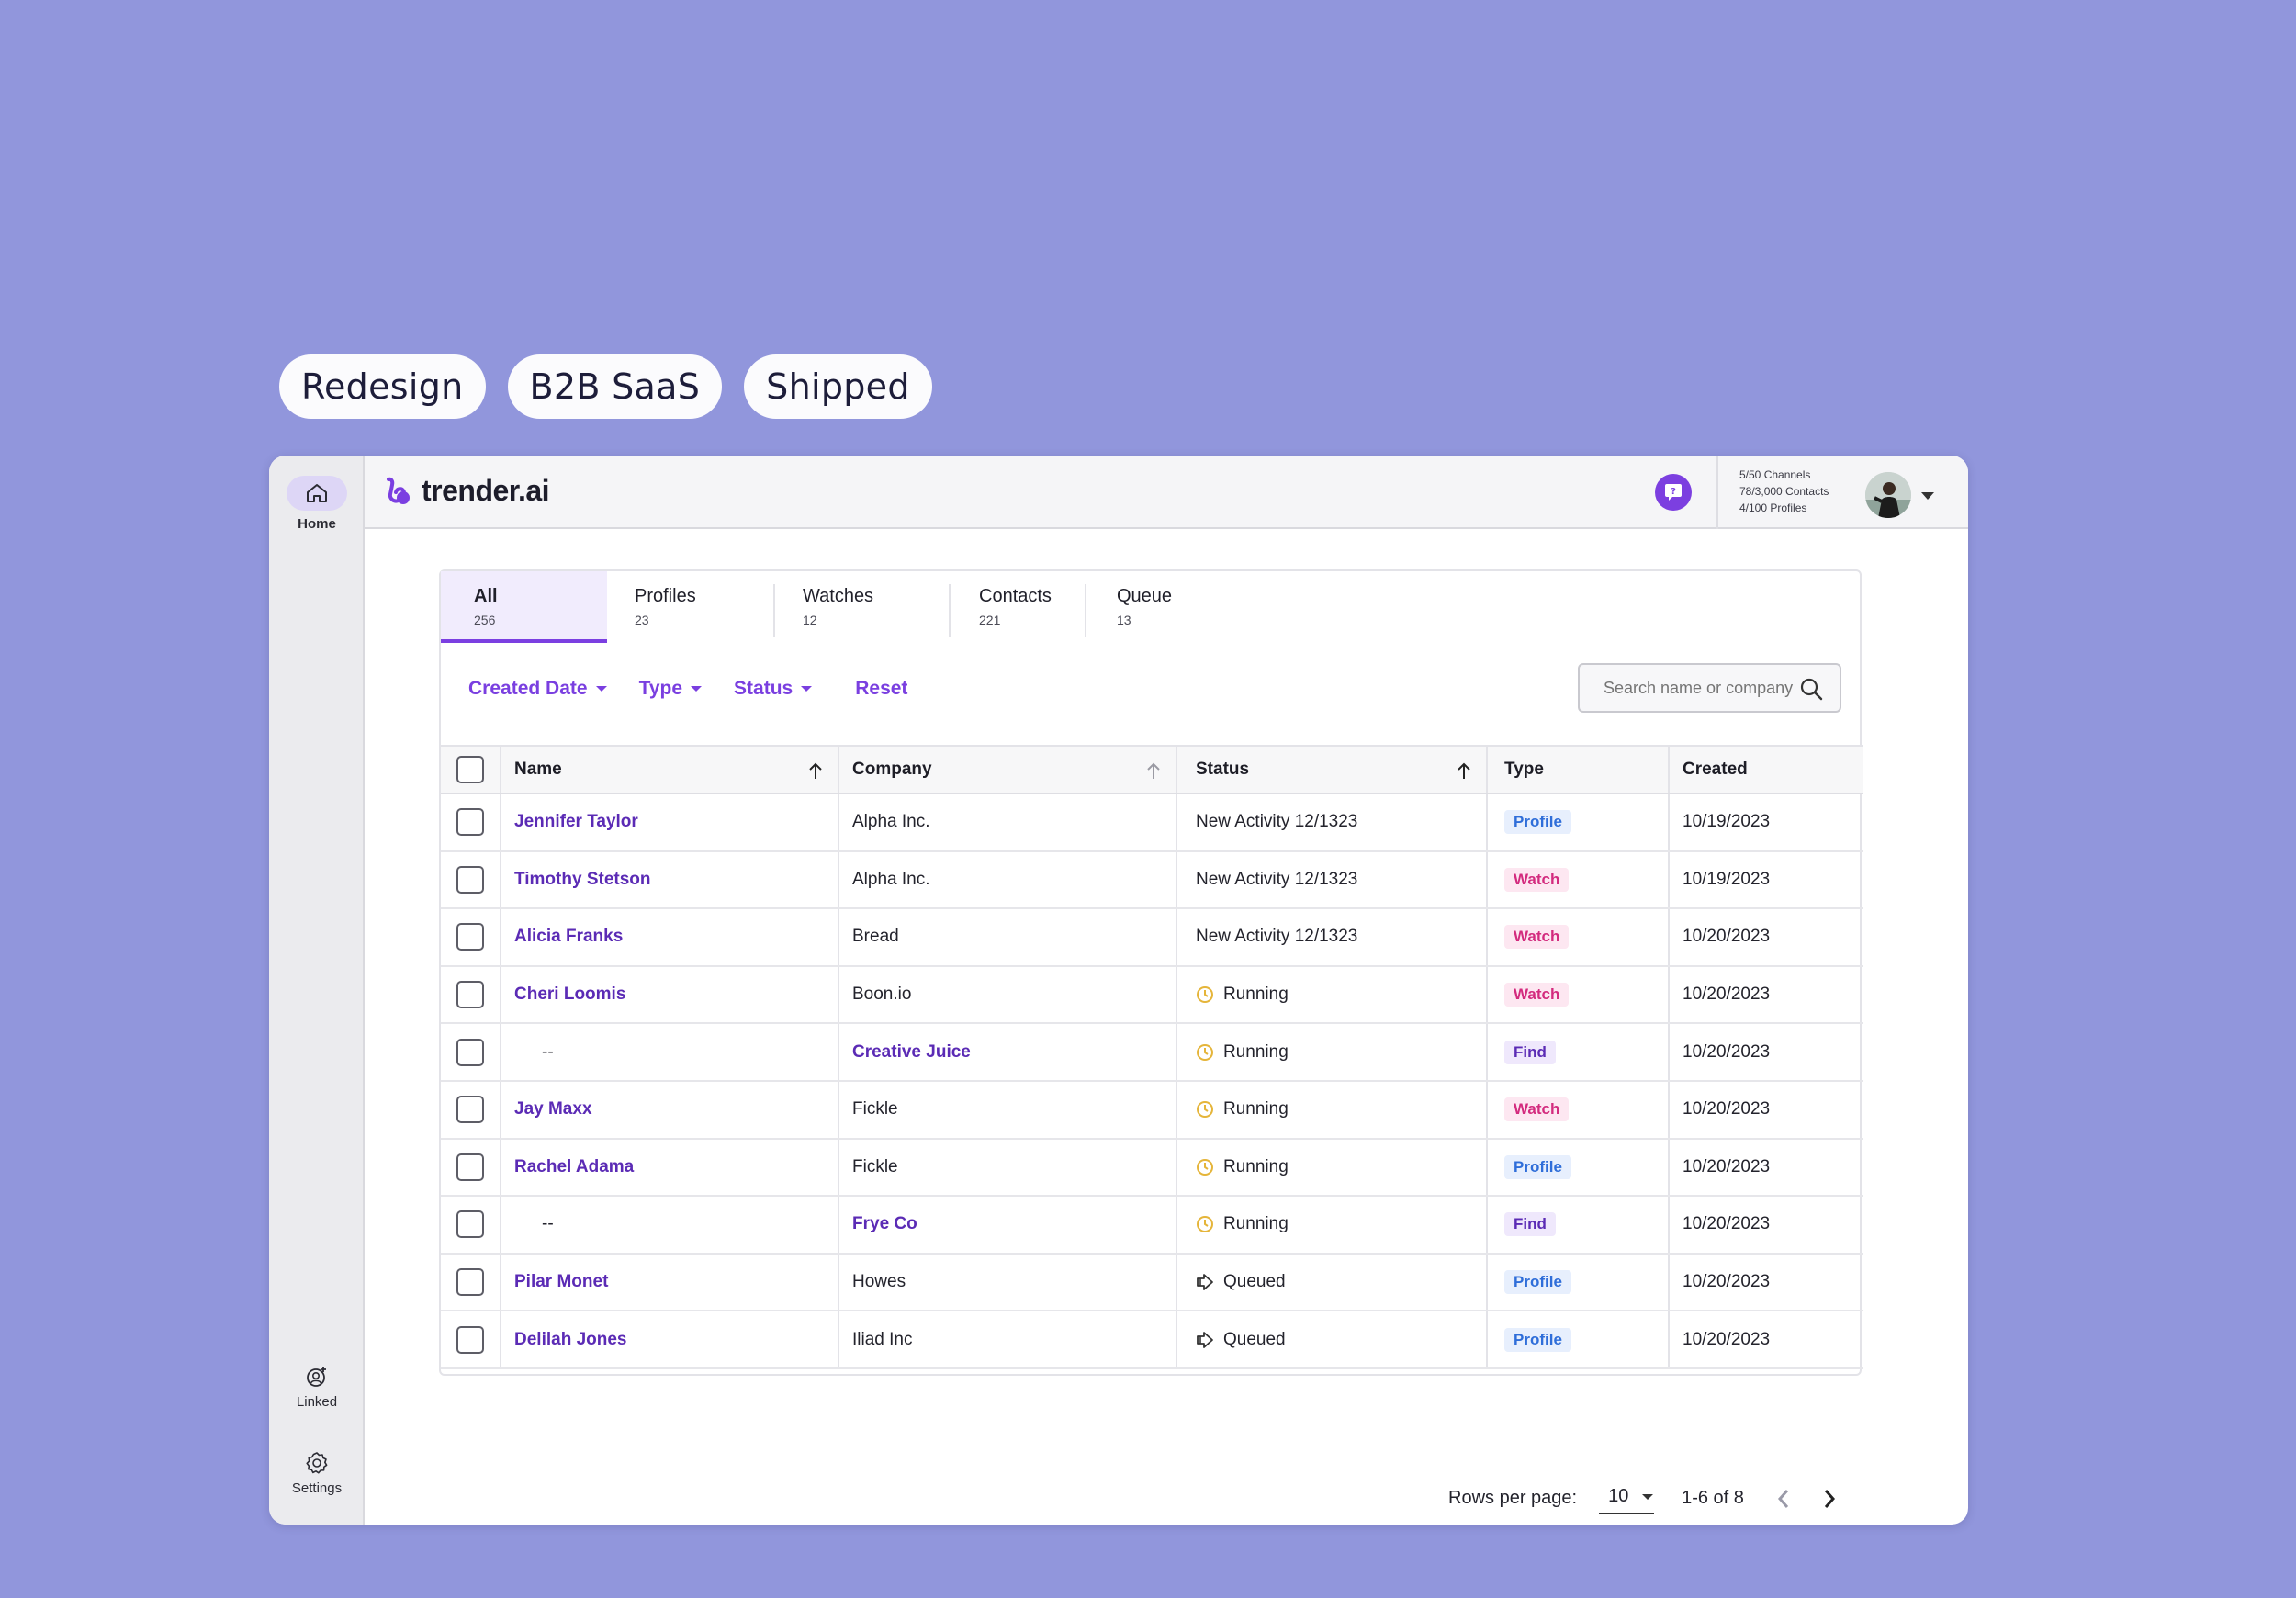 The height and width of the screenshot is (1598, 2296). I want to click on sidebar: Home Linked Settings, so click(317, 991).